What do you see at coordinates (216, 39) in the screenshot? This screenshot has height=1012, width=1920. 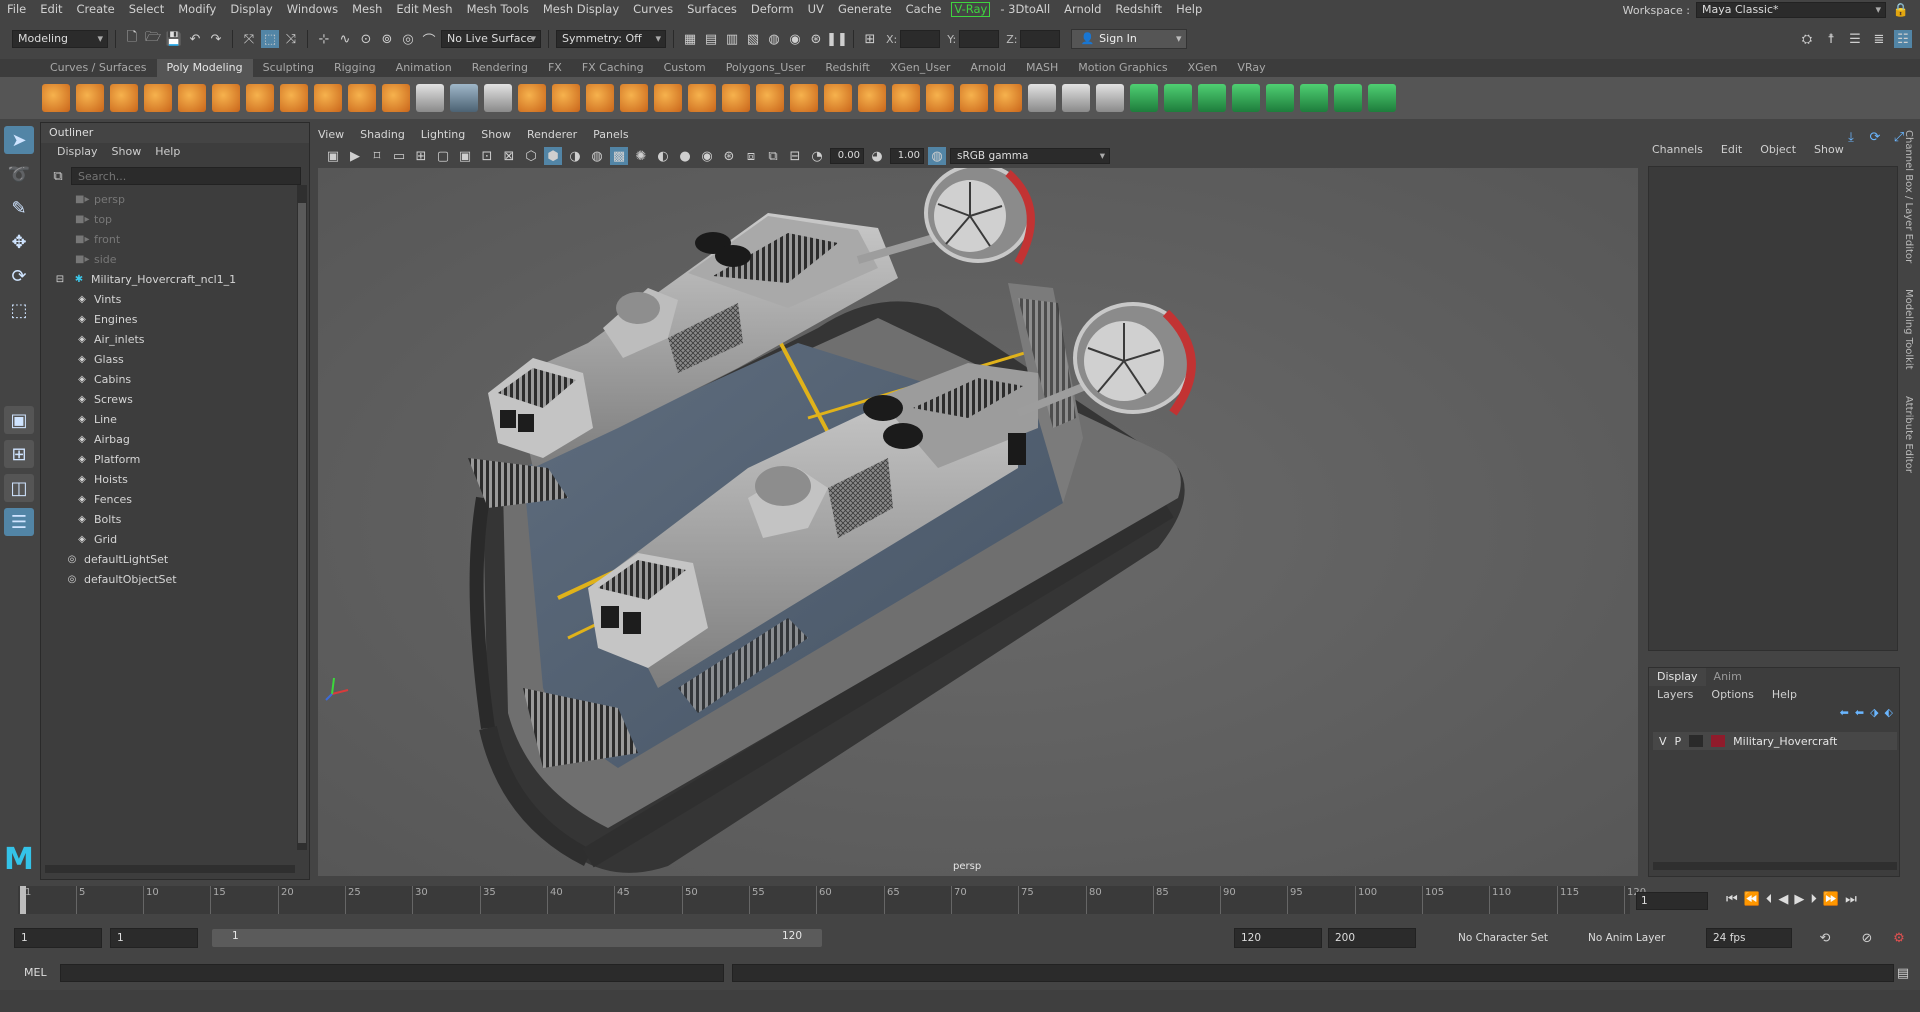 I see `redo-icon: ↷` at bounding box center [216, 39].